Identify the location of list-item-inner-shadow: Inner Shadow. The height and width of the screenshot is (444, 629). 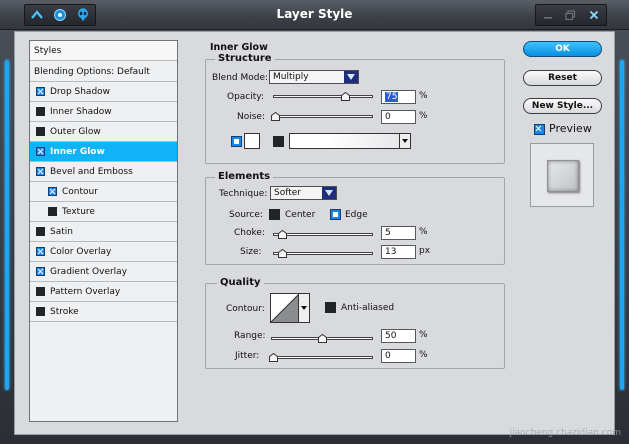
(103, 112).